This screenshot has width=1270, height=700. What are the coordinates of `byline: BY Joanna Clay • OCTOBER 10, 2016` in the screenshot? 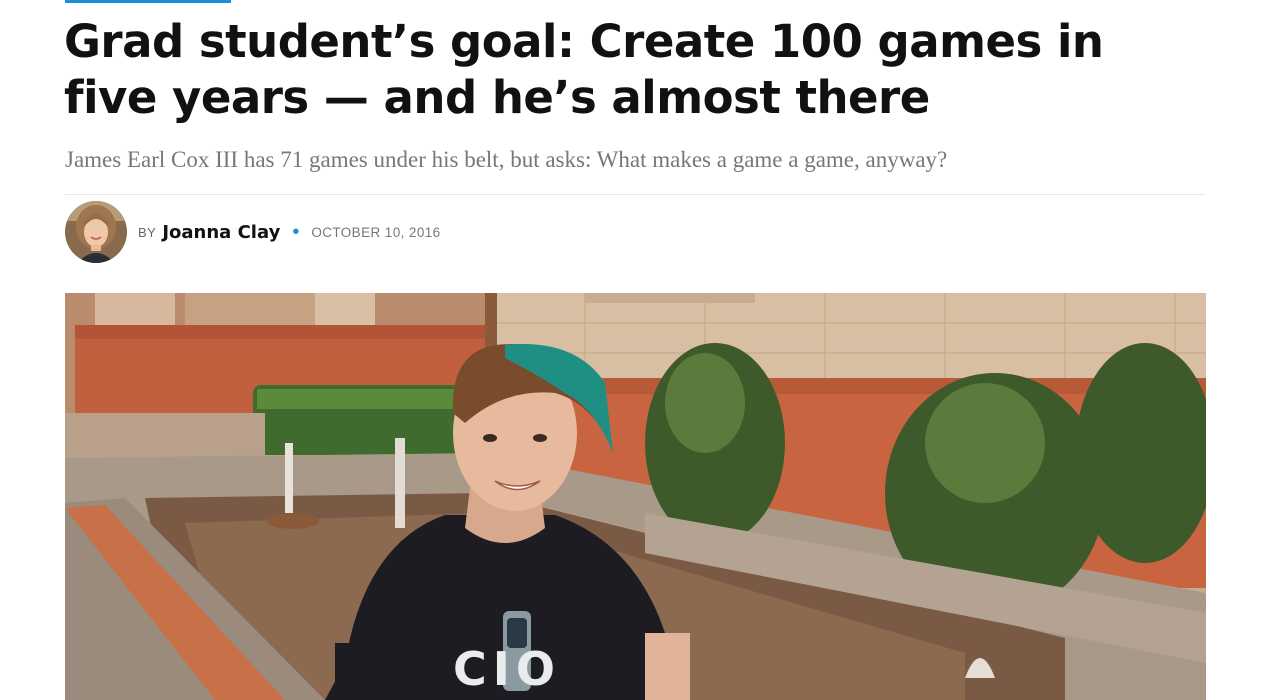 It's located at (253, 232).